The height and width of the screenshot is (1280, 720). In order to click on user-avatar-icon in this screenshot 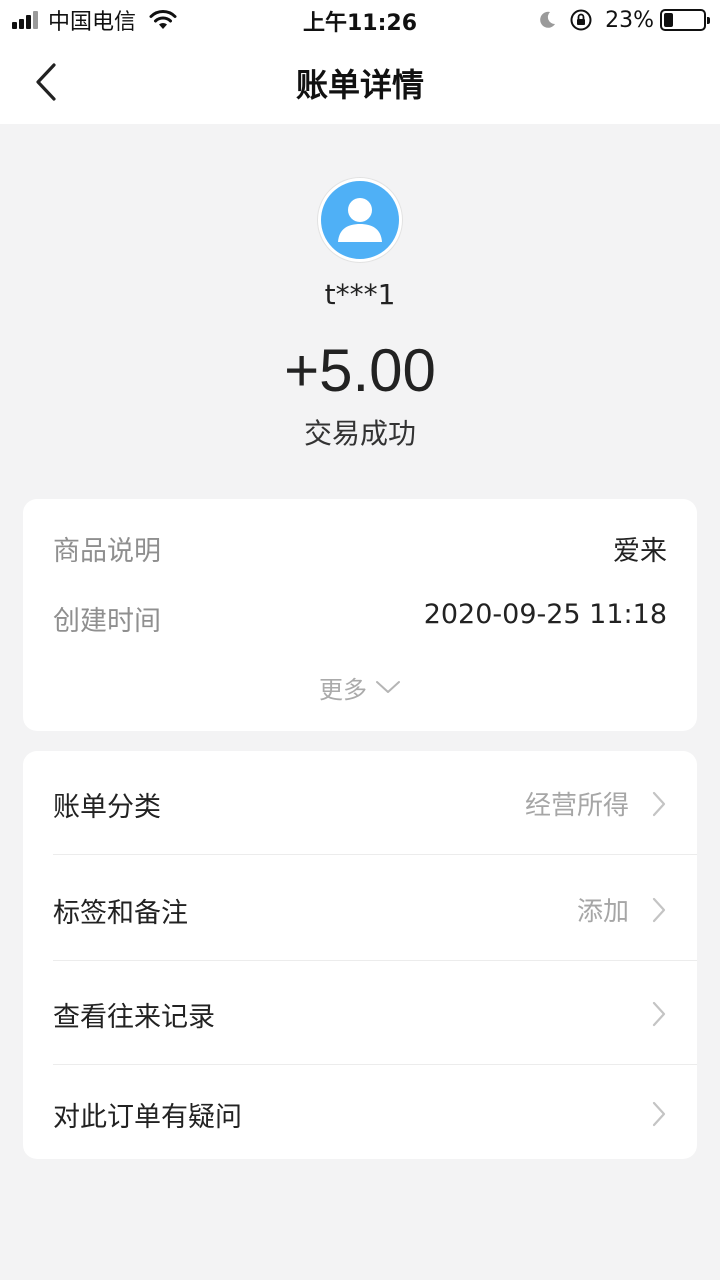, I will do `click(360, 220)`.